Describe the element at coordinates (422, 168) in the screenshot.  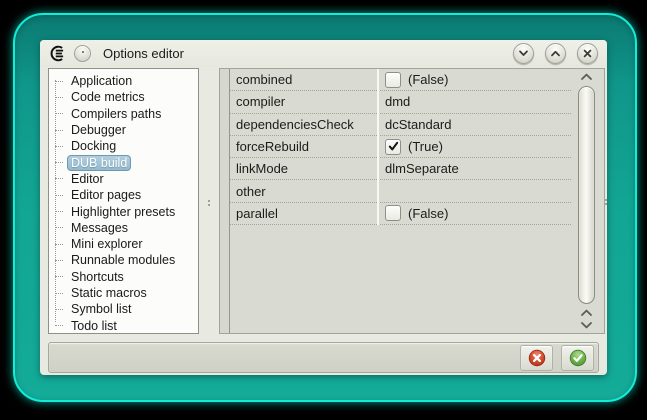
I see `property-value: dlmSeparate` at that location.